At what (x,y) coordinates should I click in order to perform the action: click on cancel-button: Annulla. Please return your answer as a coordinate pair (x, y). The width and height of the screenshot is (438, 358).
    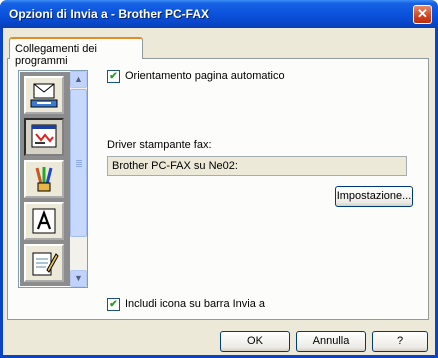
    Looking at the image, I should click on (331, 341).